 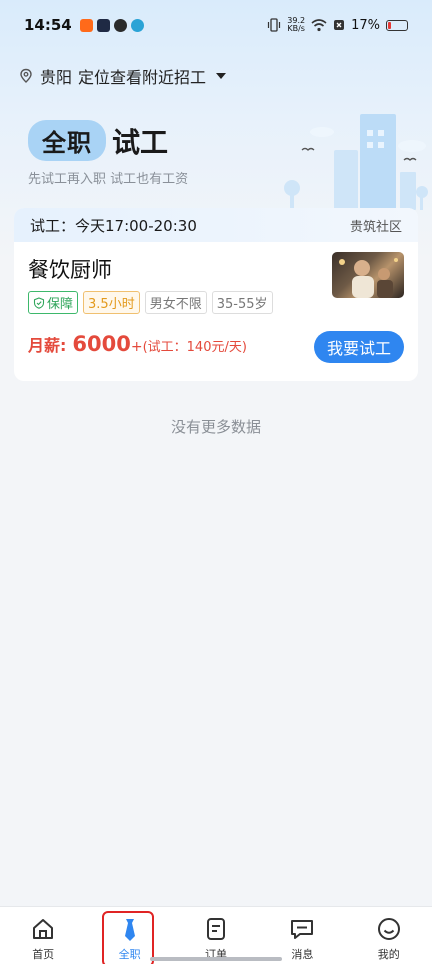 I want to click on city-illustration, so click(x=356, y=162).